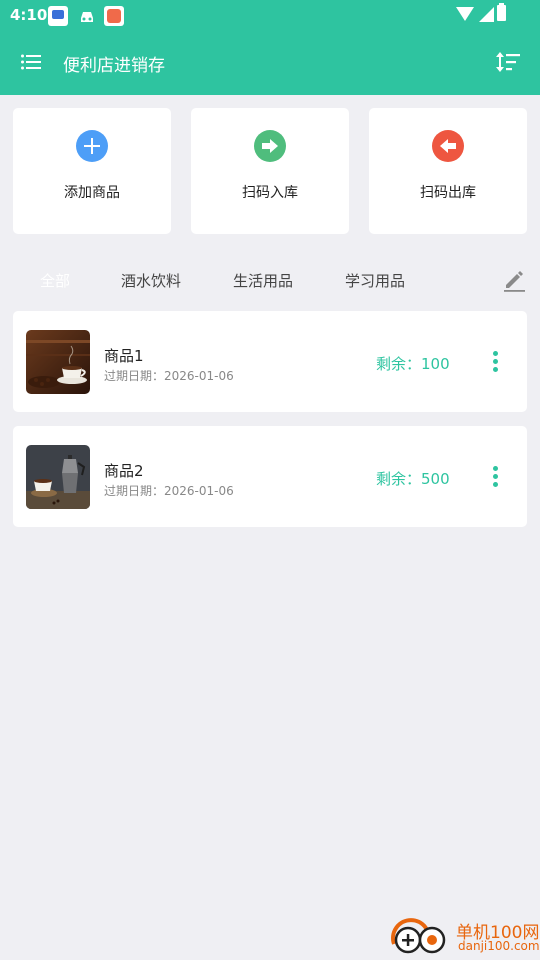  What do you see at coordinates (508, 62) in the screenshot?
I see `sort-icon` at bounding box center [508, 62].